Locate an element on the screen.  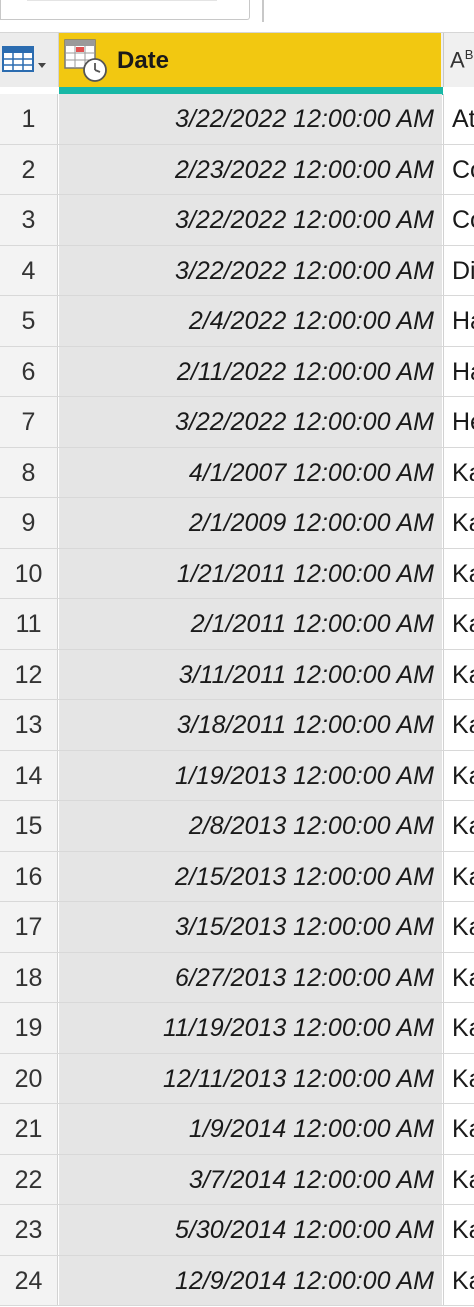
row-number: 2 is located at coordinates (29, 169).